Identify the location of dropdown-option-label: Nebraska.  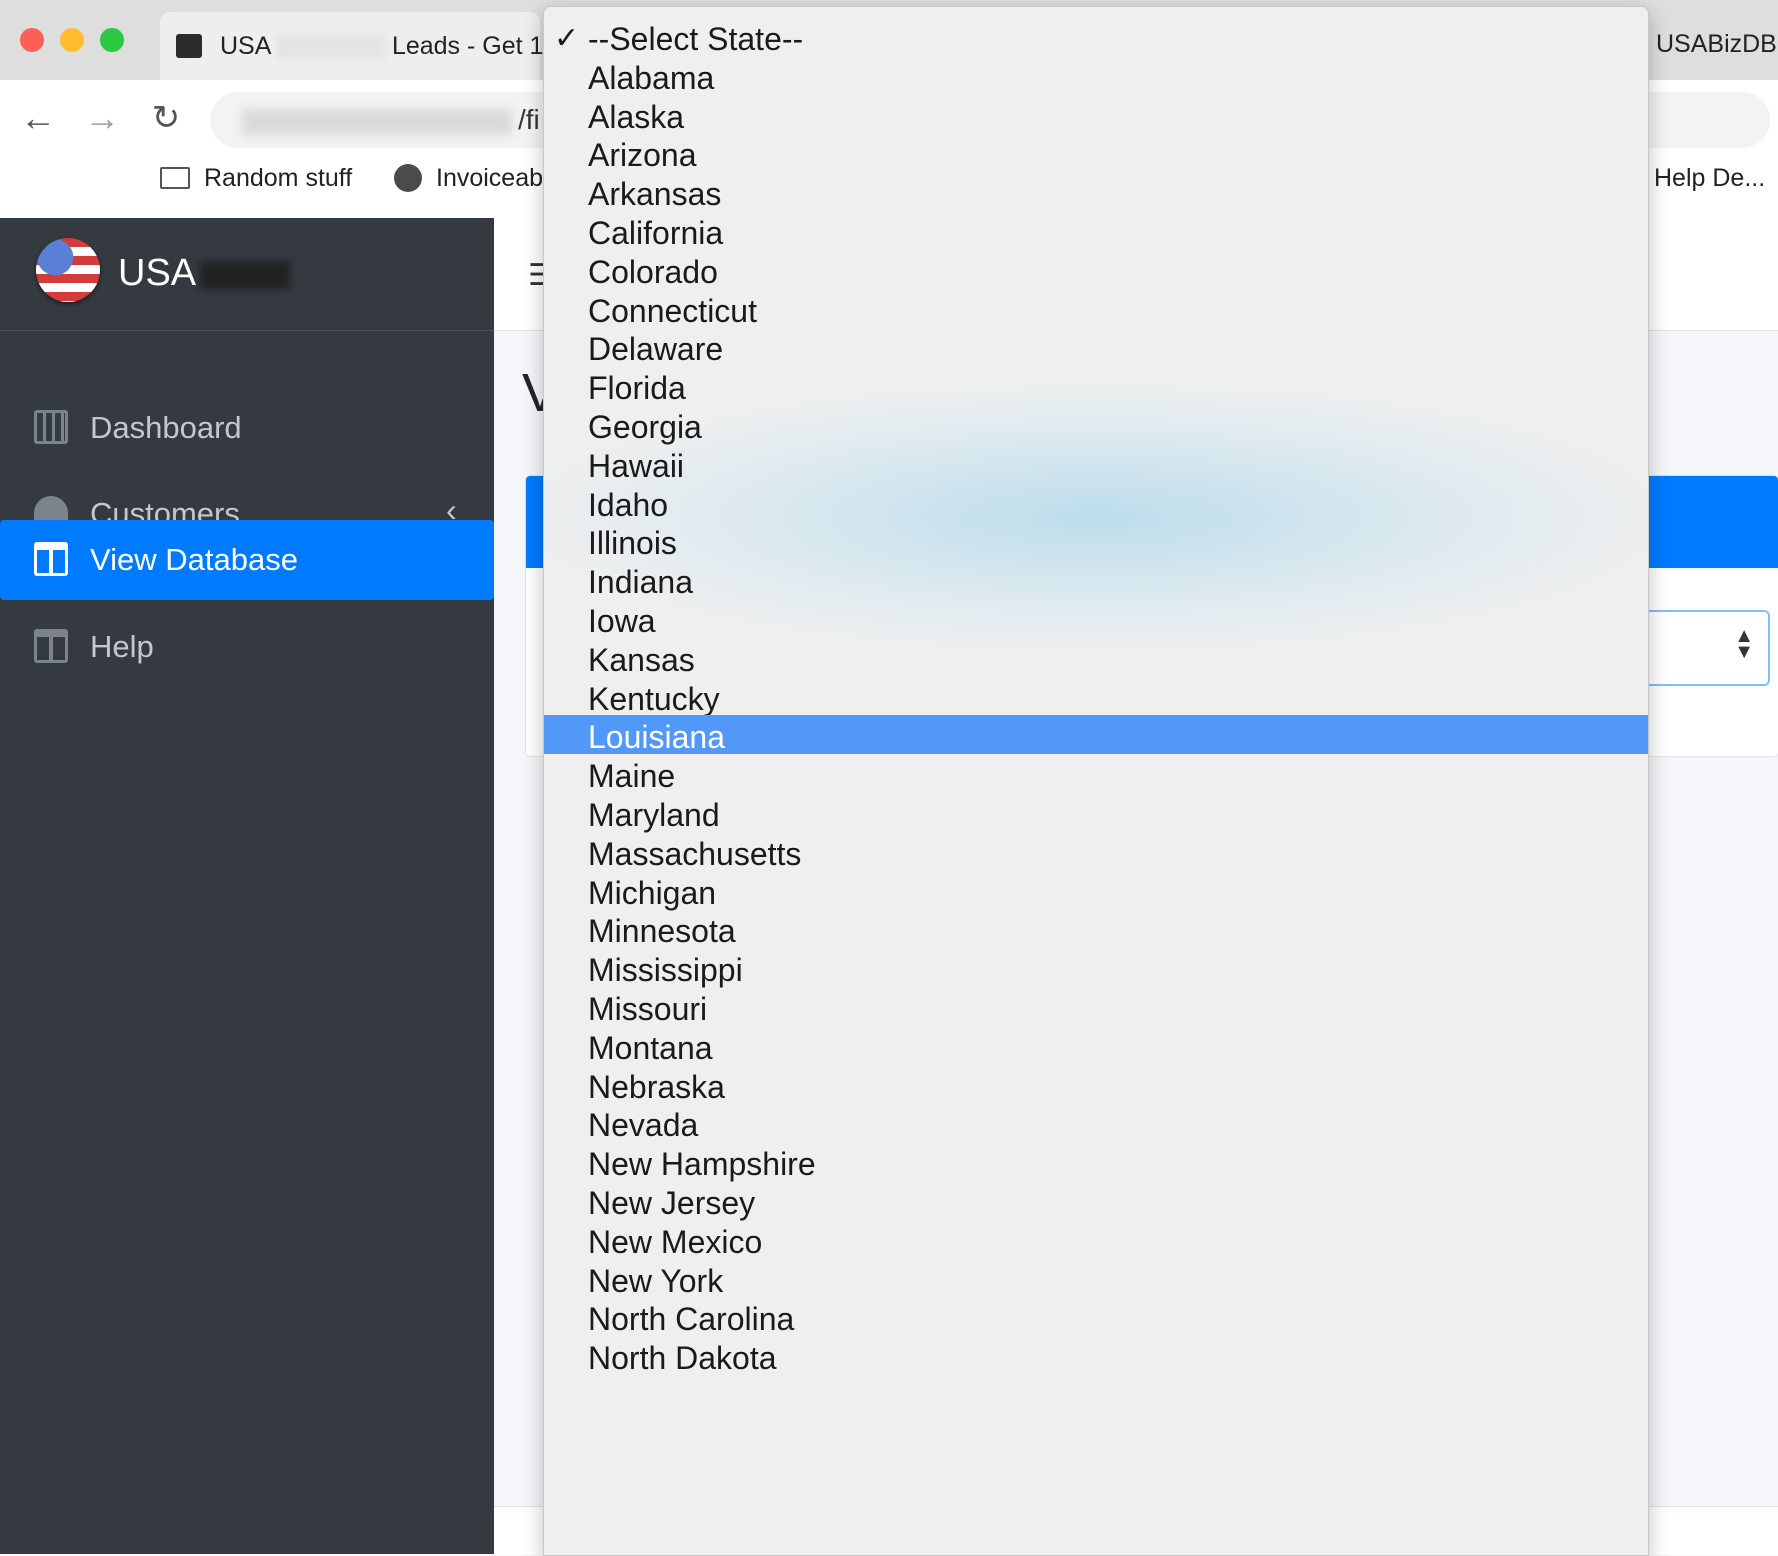
(656, 1086).